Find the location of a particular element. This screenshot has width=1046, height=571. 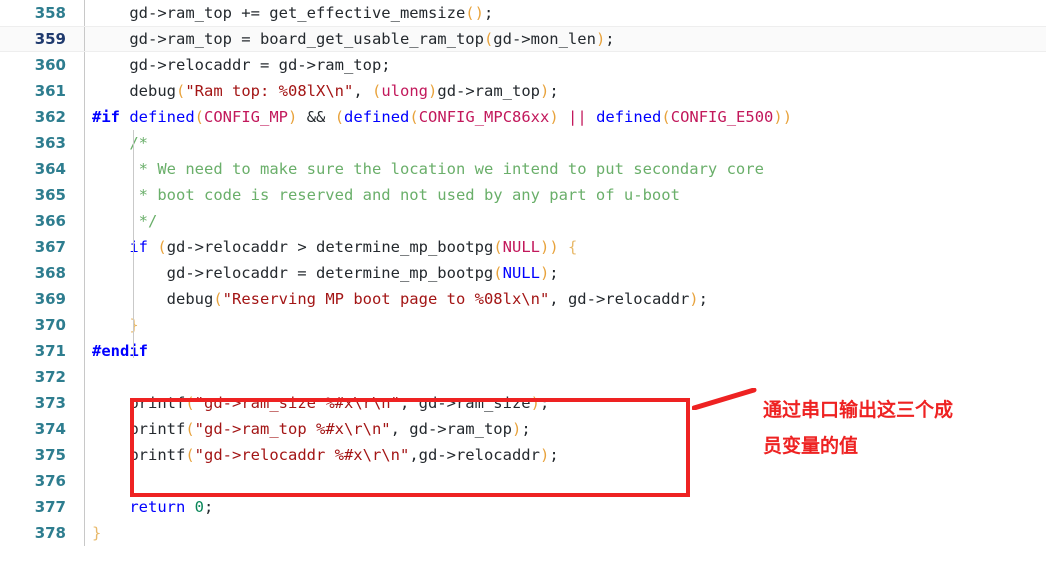

code-text: return 0; is located at coordinates (139, 507).